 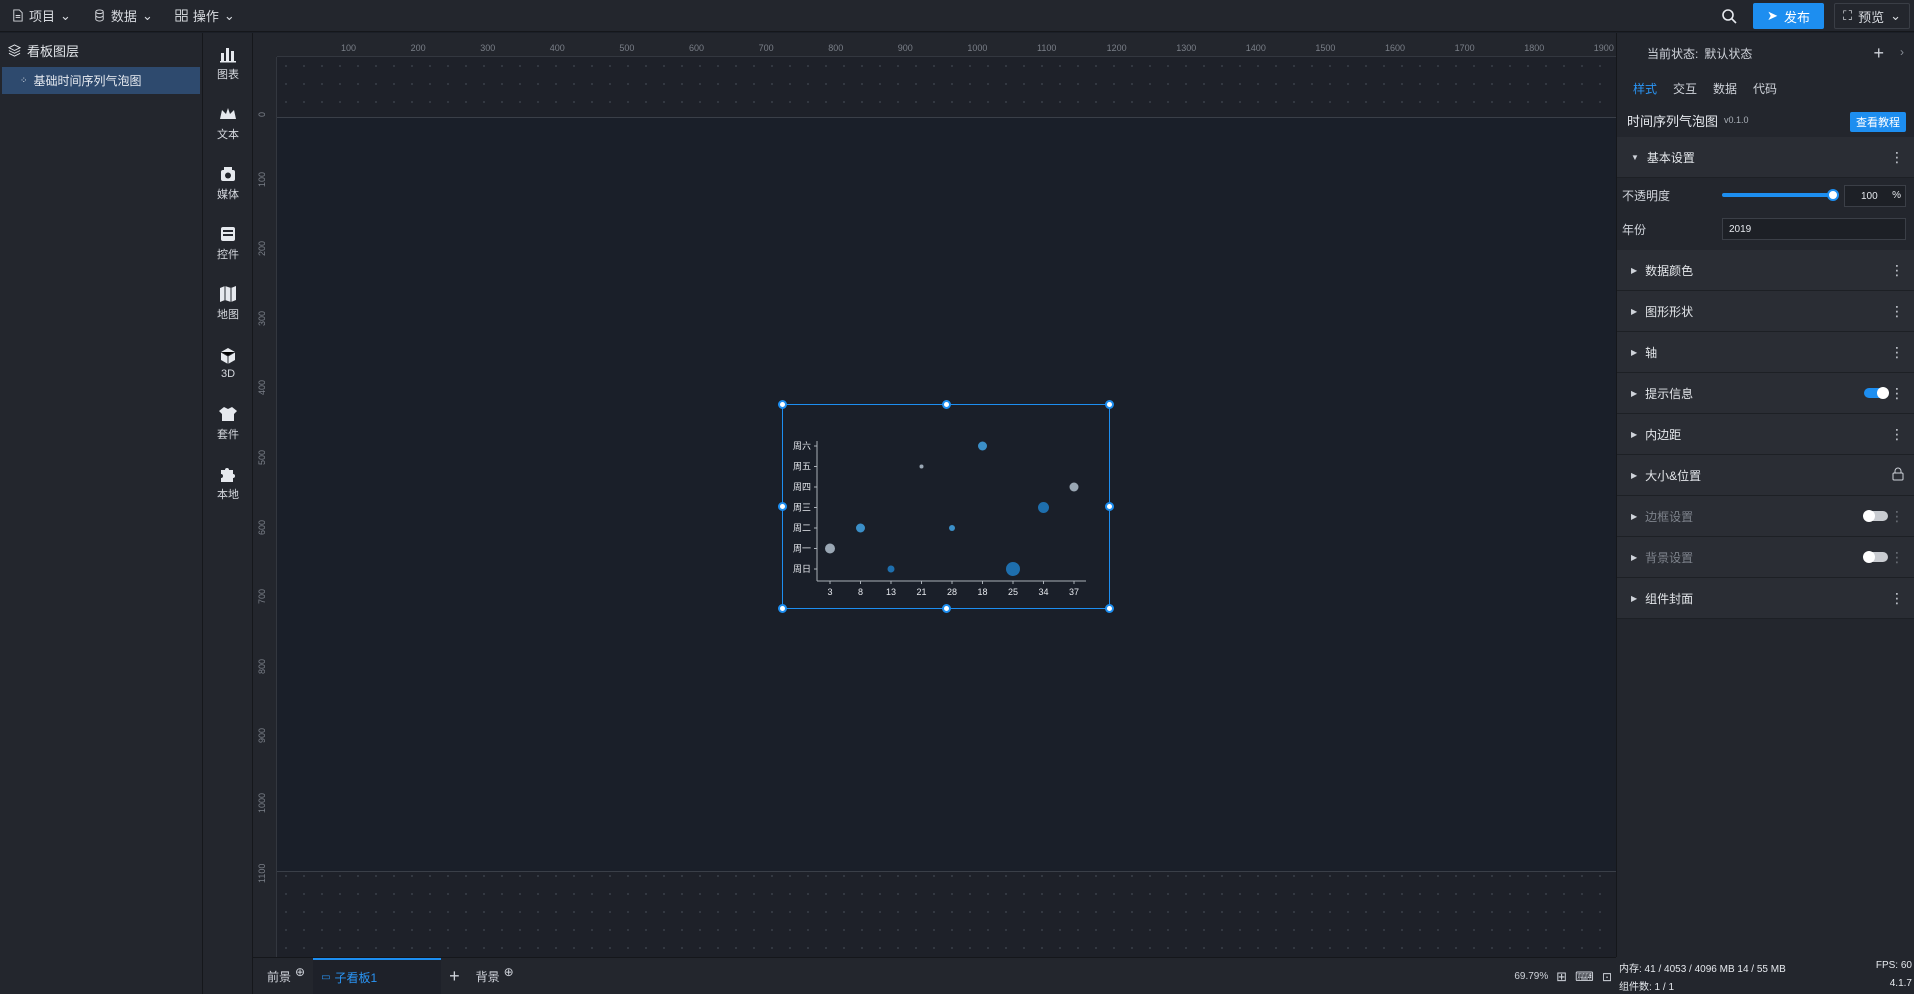 I want to click on ruler-tick-label: 1300, so click(x=1186, y=48).